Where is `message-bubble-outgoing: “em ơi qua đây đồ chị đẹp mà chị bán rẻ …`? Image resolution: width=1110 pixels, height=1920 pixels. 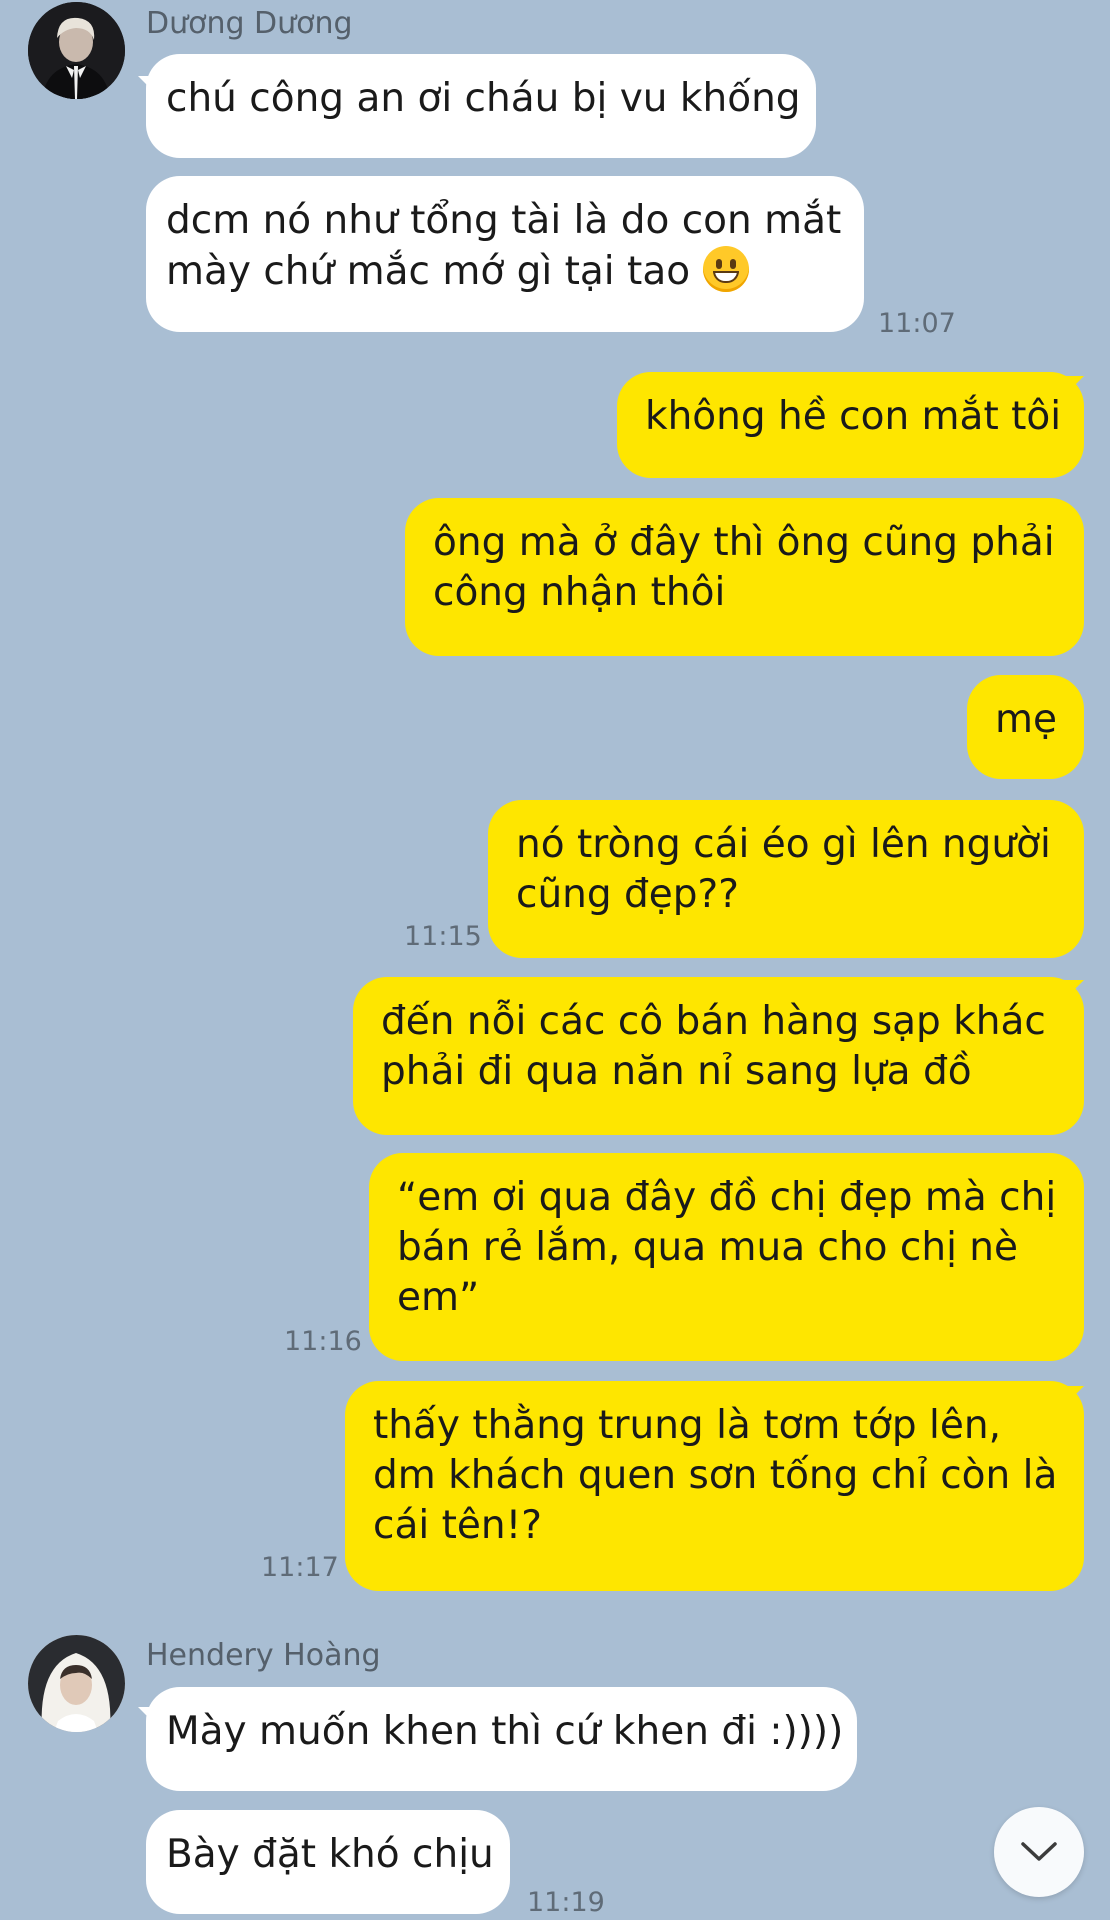
message-bubble-outgoing: “em ơi qua đây đồ chị đẹp mà chị bán rẻ … is located at coordinates (726, 1257).